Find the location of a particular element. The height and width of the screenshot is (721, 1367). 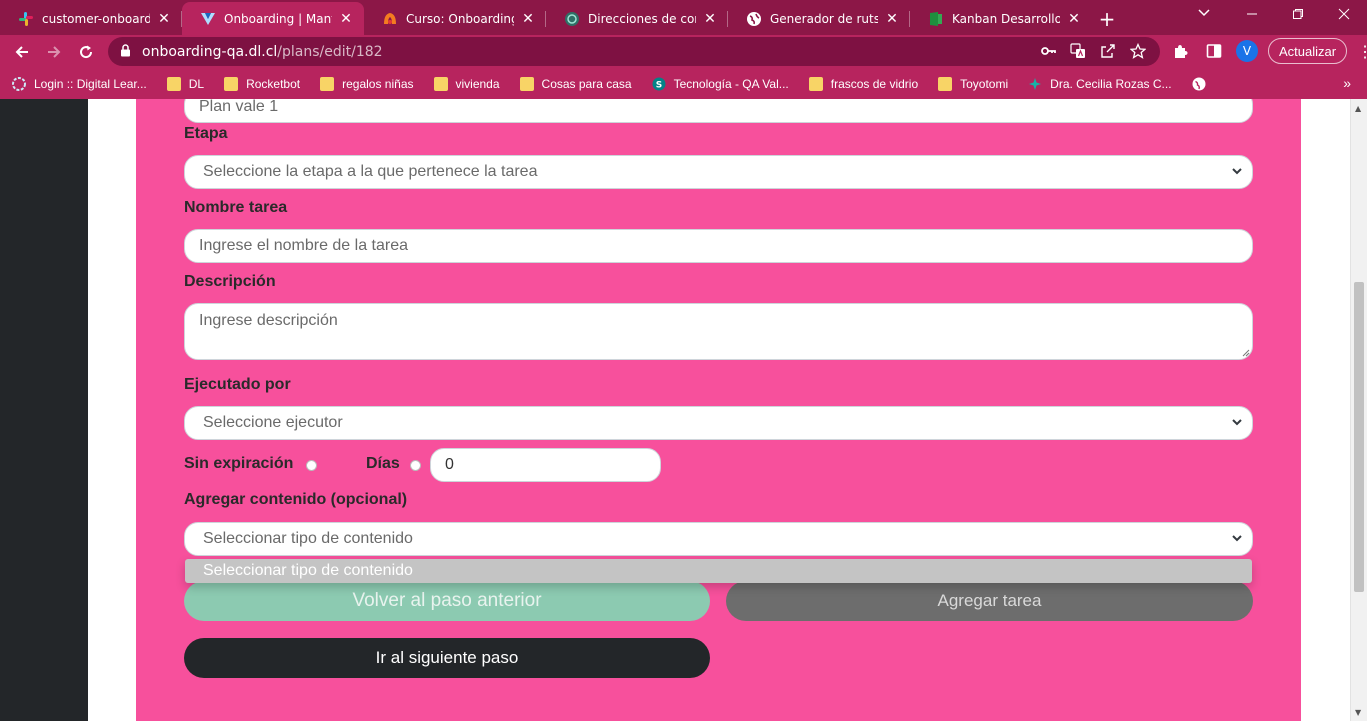

bookmark-globe is located at coordinates (1203, 84).